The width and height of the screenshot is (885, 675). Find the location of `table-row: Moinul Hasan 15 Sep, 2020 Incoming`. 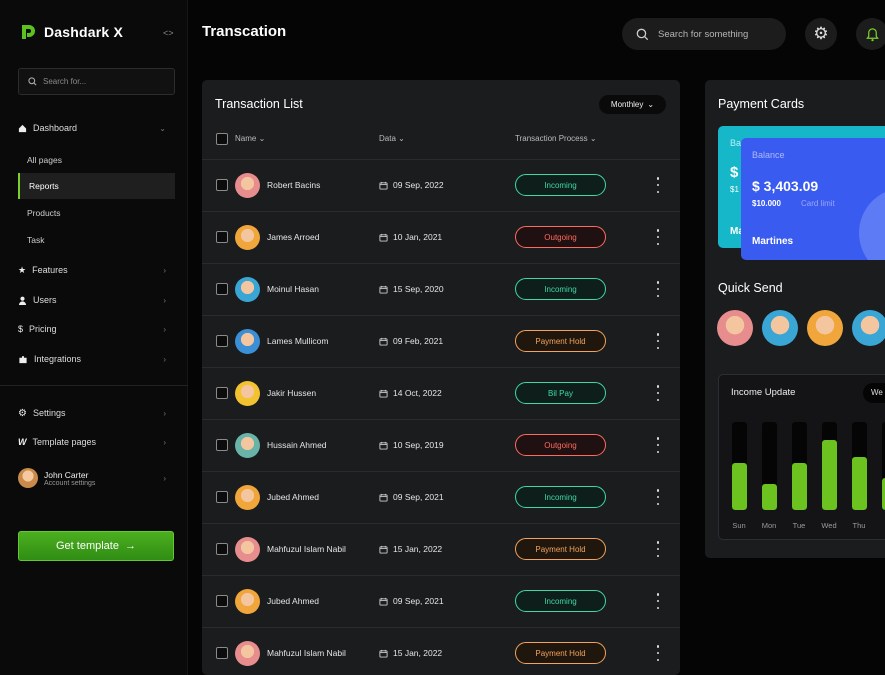

table-row: Moinul Hasan 15 Sep, 2020 Incoming is located at coordinates (441, 289).